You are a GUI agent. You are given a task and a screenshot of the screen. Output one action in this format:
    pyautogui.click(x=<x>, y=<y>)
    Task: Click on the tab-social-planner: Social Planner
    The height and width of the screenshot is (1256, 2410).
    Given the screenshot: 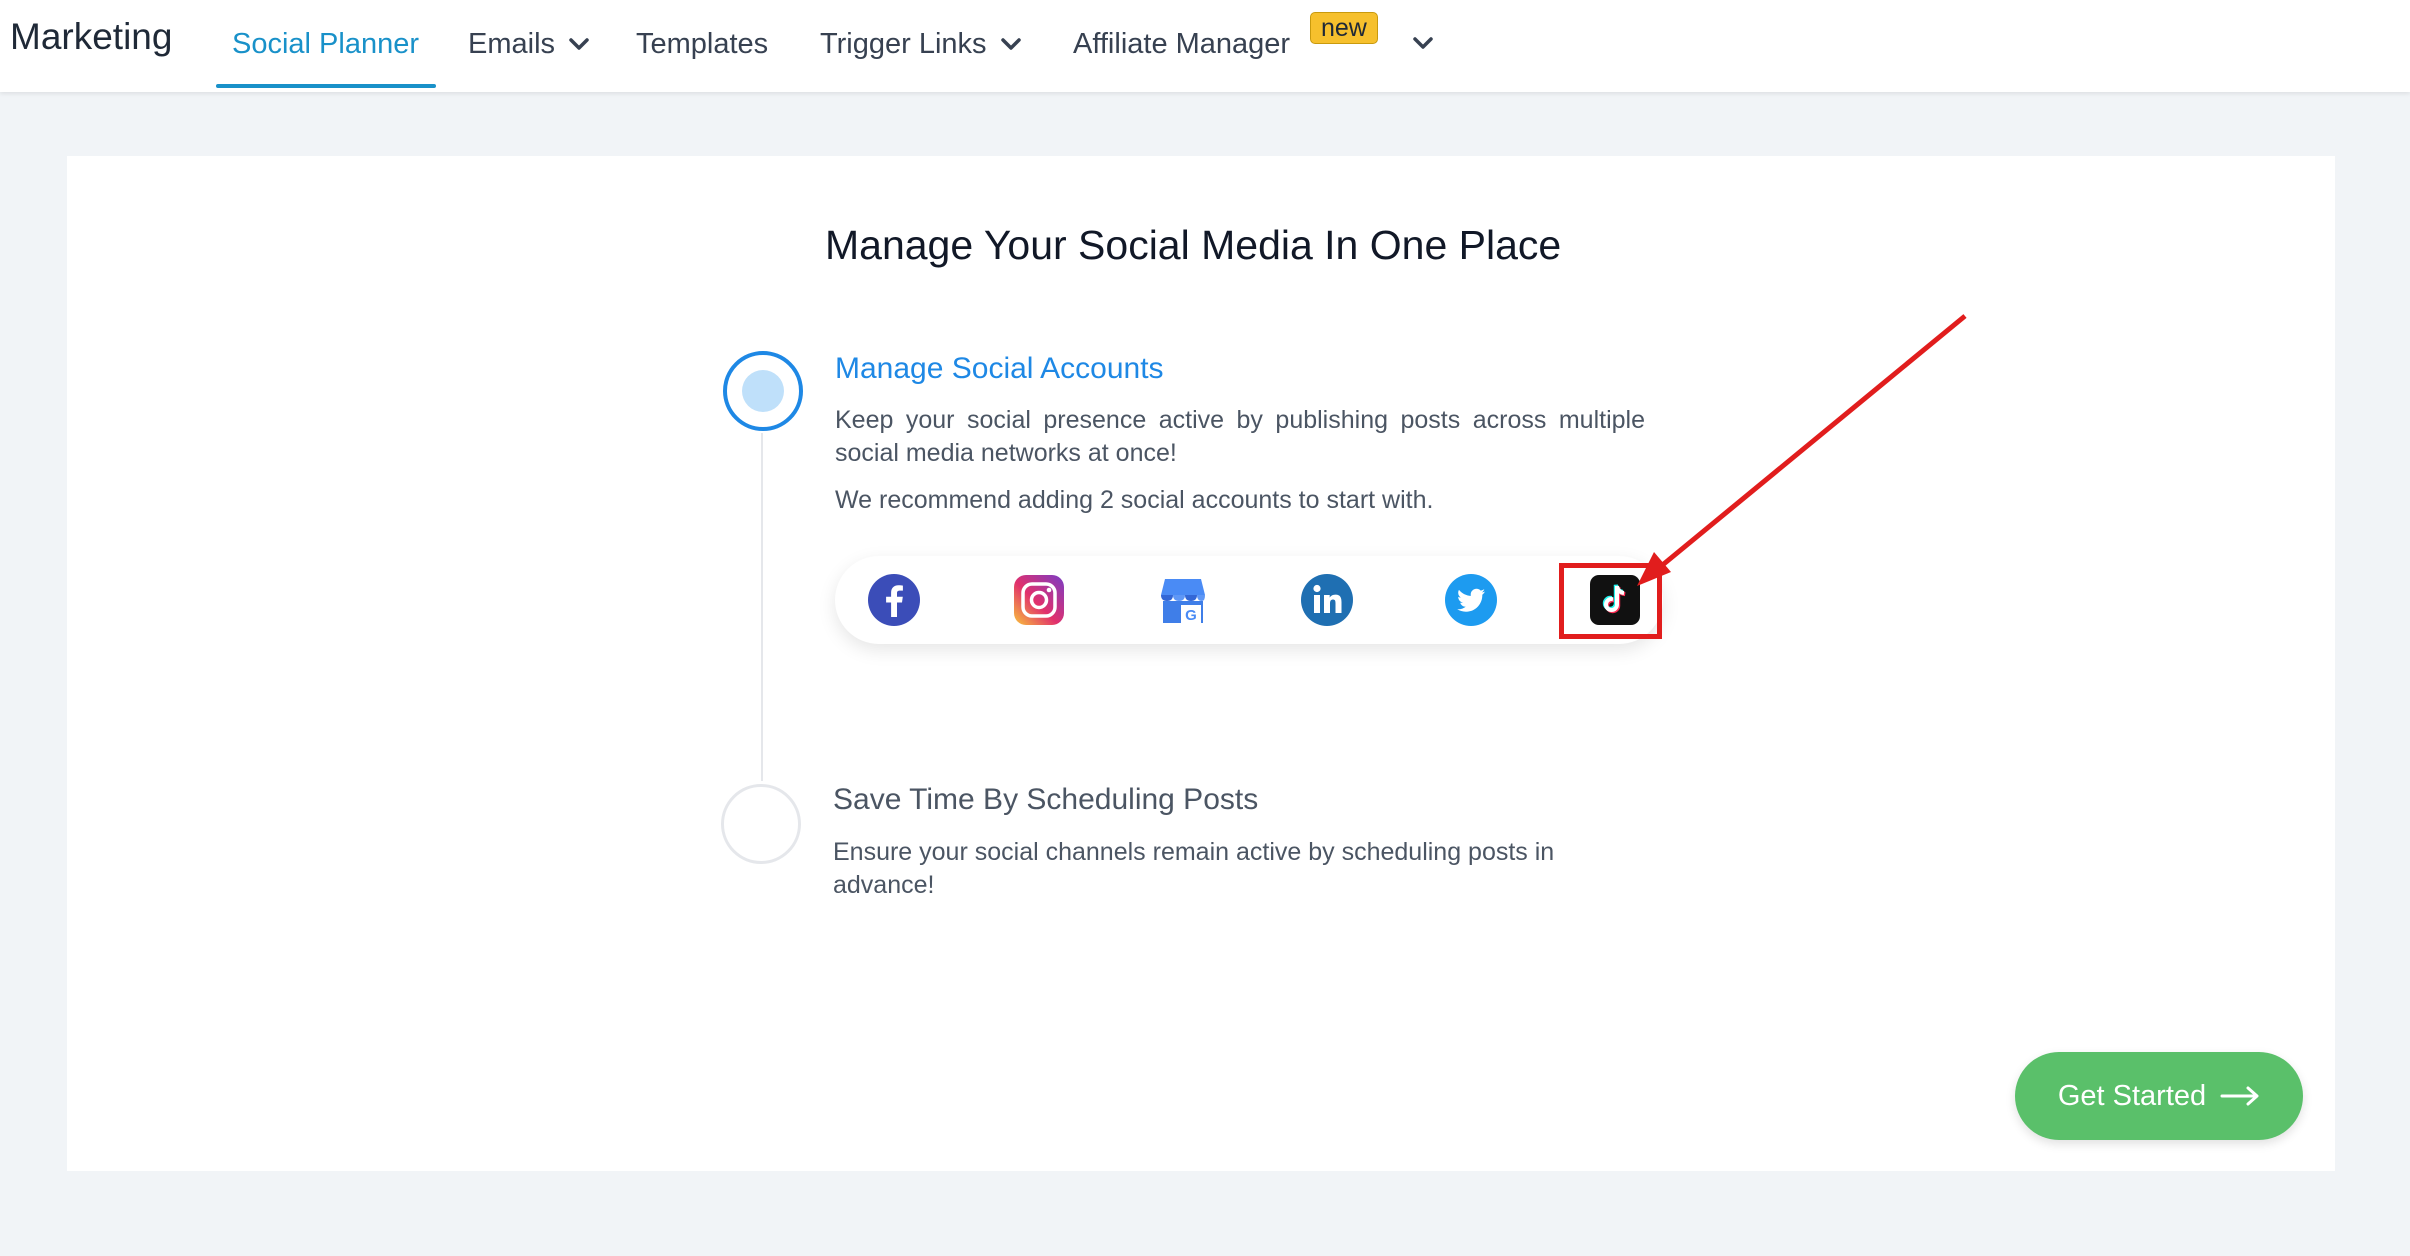 What is the action you would take?
    pyautogui.click(x=325, y=44)
    